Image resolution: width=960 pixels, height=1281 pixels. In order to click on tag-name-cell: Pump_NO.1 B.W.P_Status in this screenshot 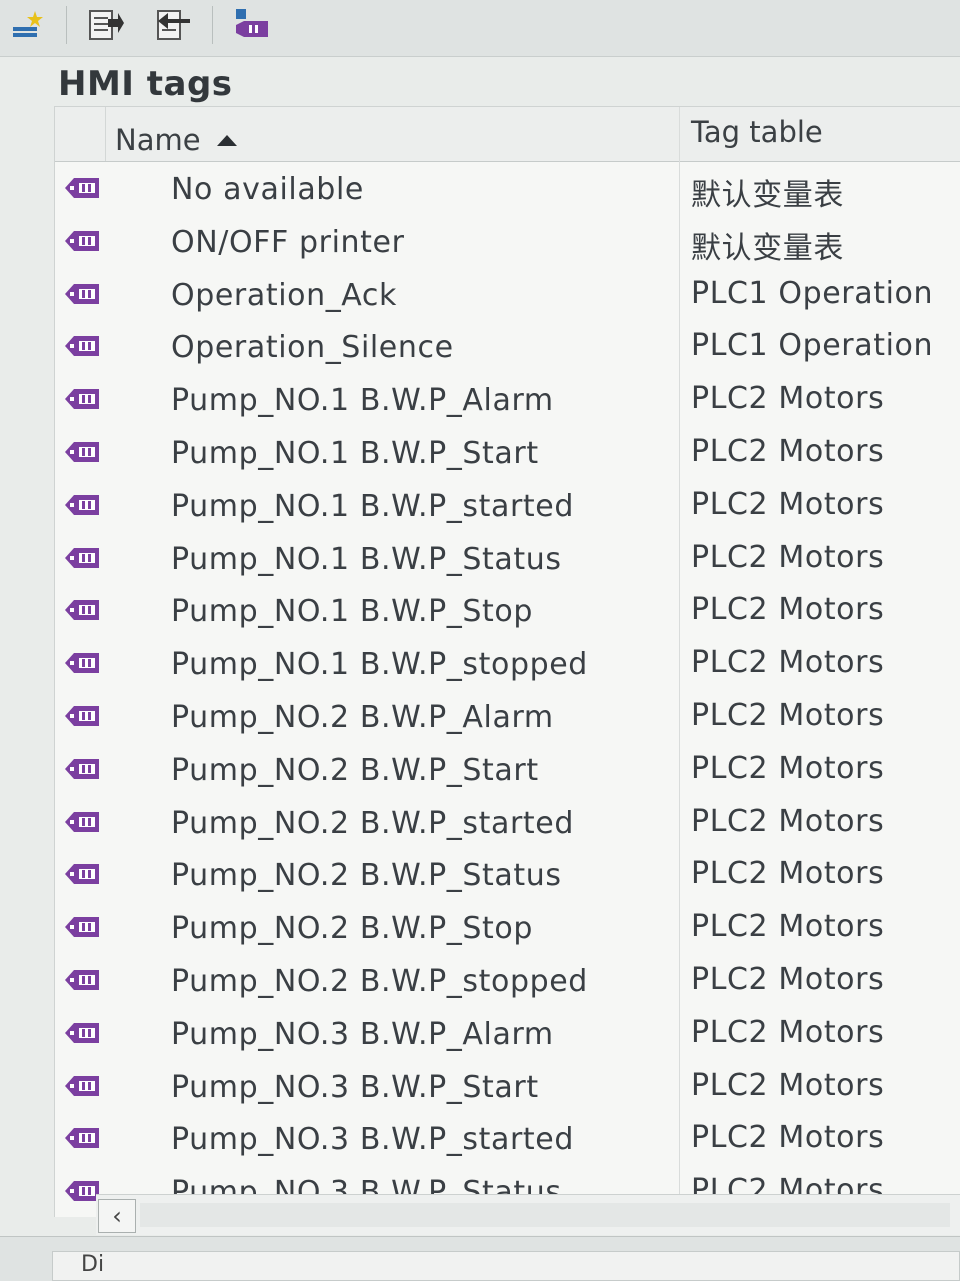, I will do `click(366, 559)`.